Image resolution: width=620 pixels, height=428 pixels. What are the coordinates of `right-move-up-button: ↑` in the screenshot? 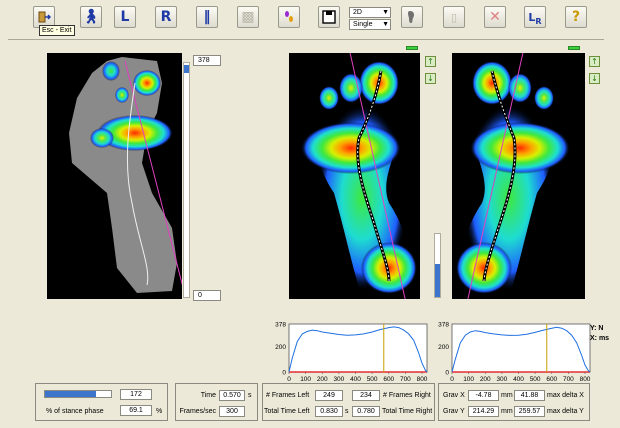 It's located at (594, 61).